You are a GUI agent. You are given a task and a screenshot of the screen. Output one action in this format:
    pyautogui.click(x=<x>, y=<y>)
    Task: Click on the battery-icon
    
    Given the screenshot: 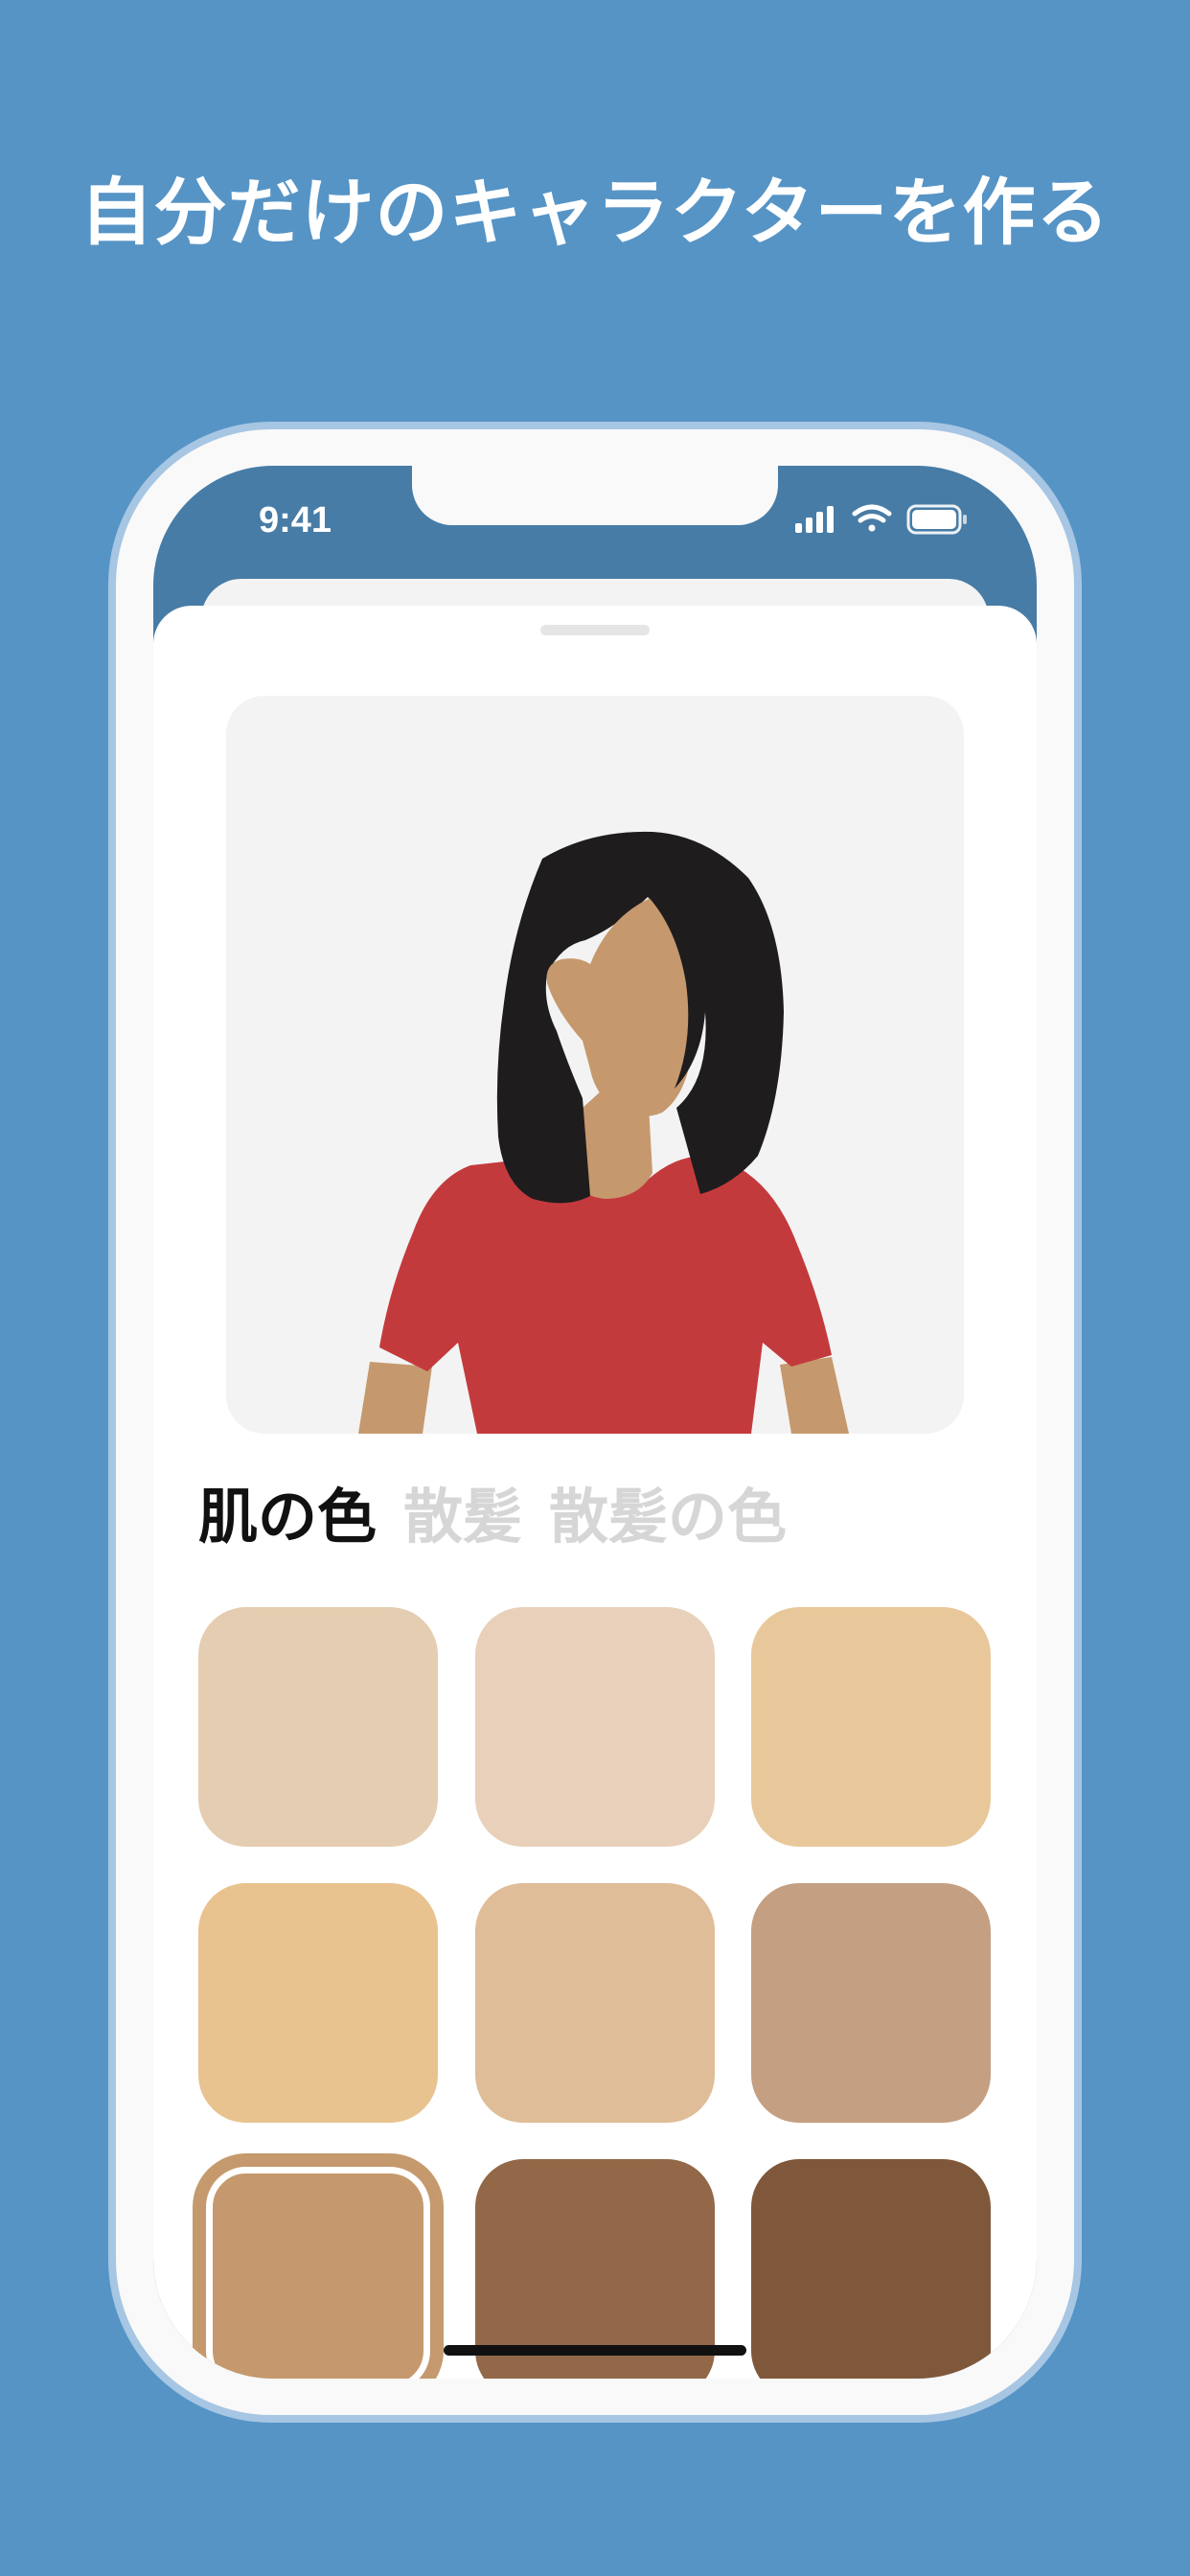 What is the action you would take?
    pyautogui.click(x=936, y=519)
    